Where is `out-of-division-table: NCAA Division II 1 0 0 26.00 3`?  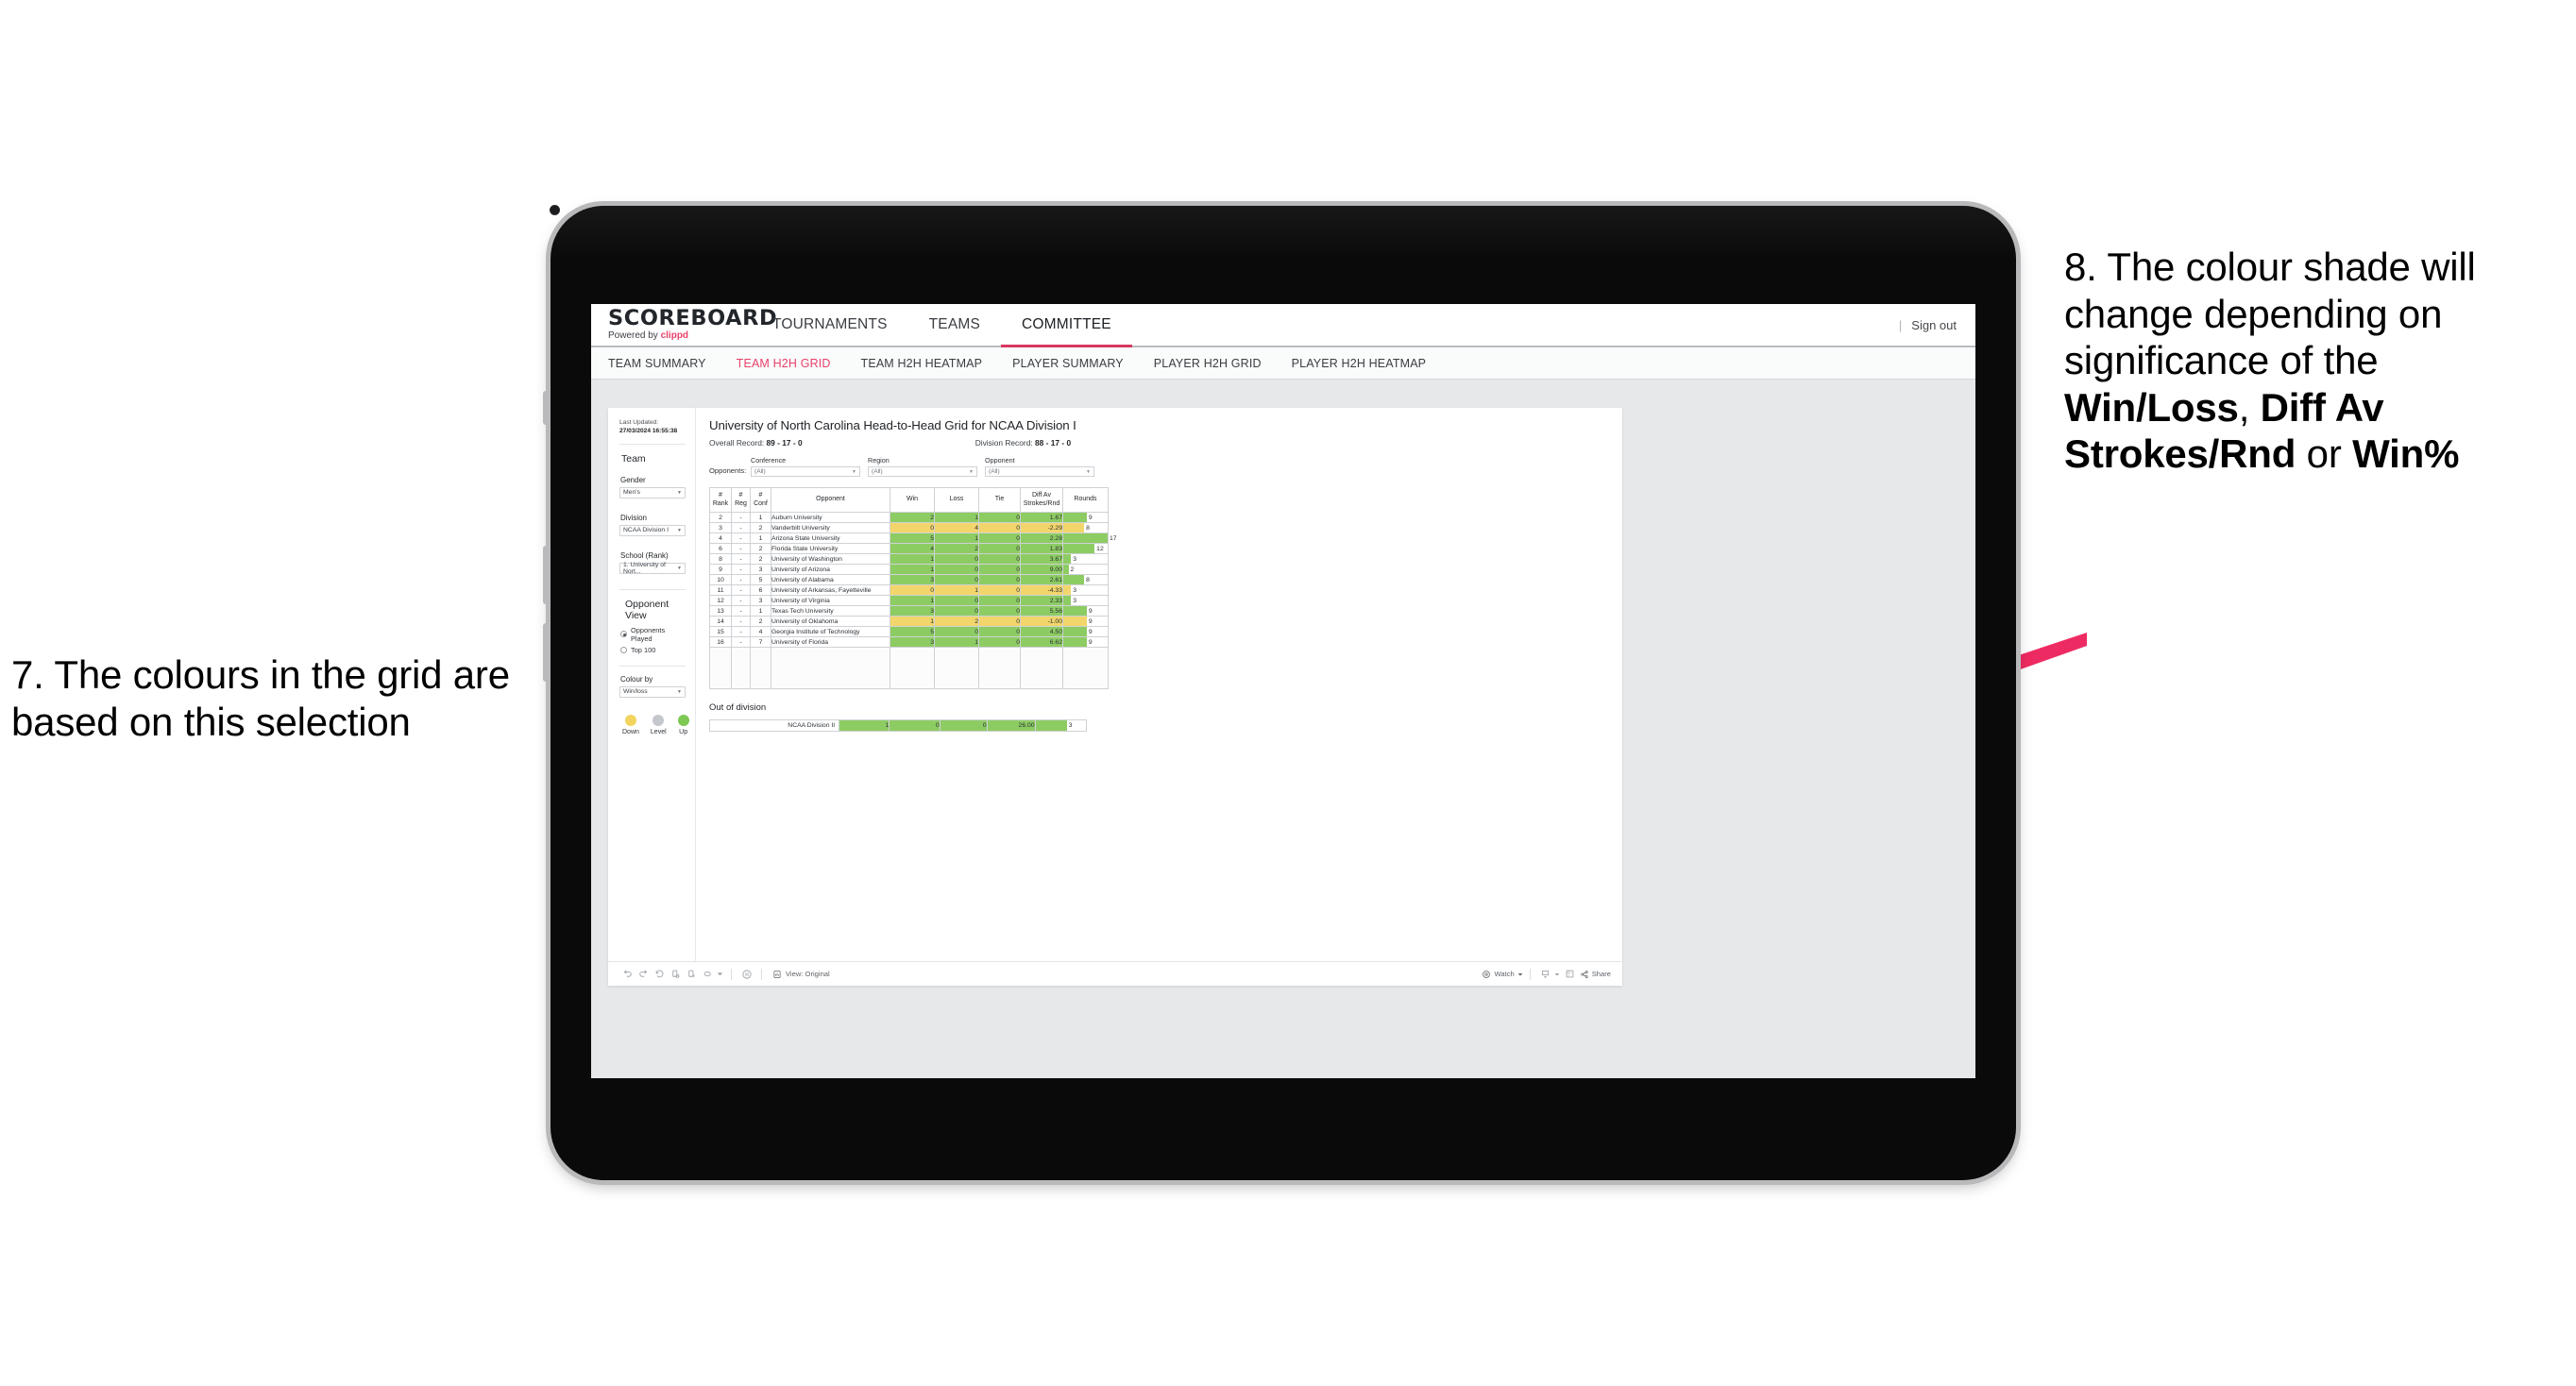
out-of-division-table: NCAA Division II 1 0 0 26.00 3 is located at coordinates (898, 725).